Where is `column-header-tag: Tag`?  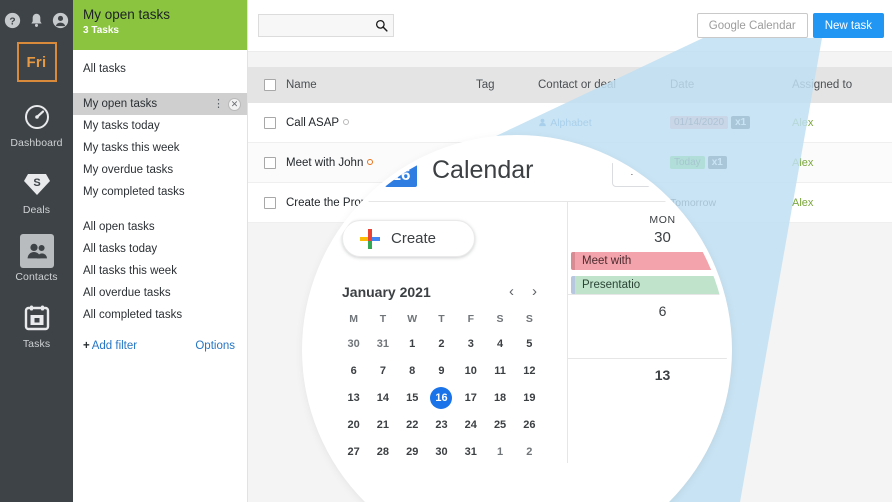 column-header-tag: Tag is located at coordinates (507, 85).